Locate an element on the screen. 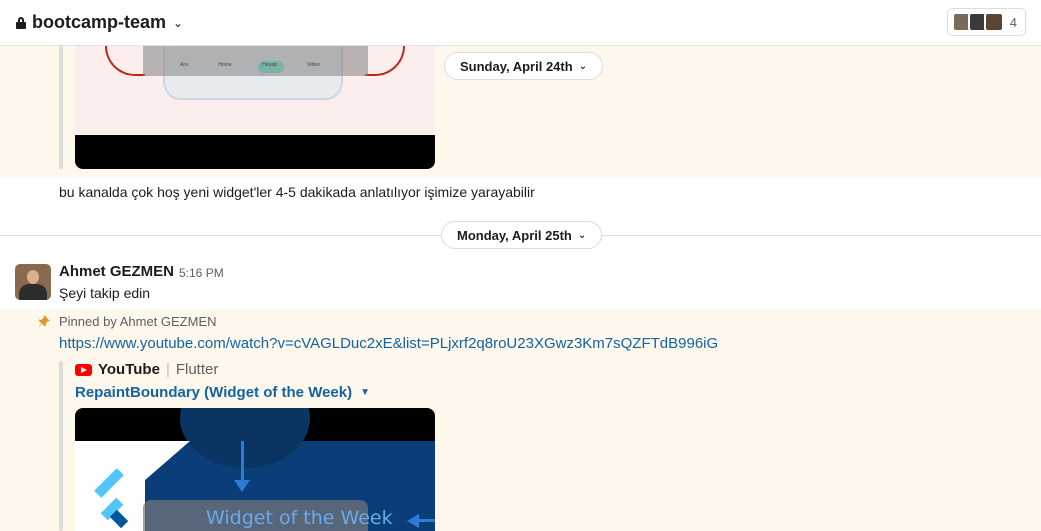 This screenshot has height=531, width=1041. youtube-icon is located at coordinates (83, 369).